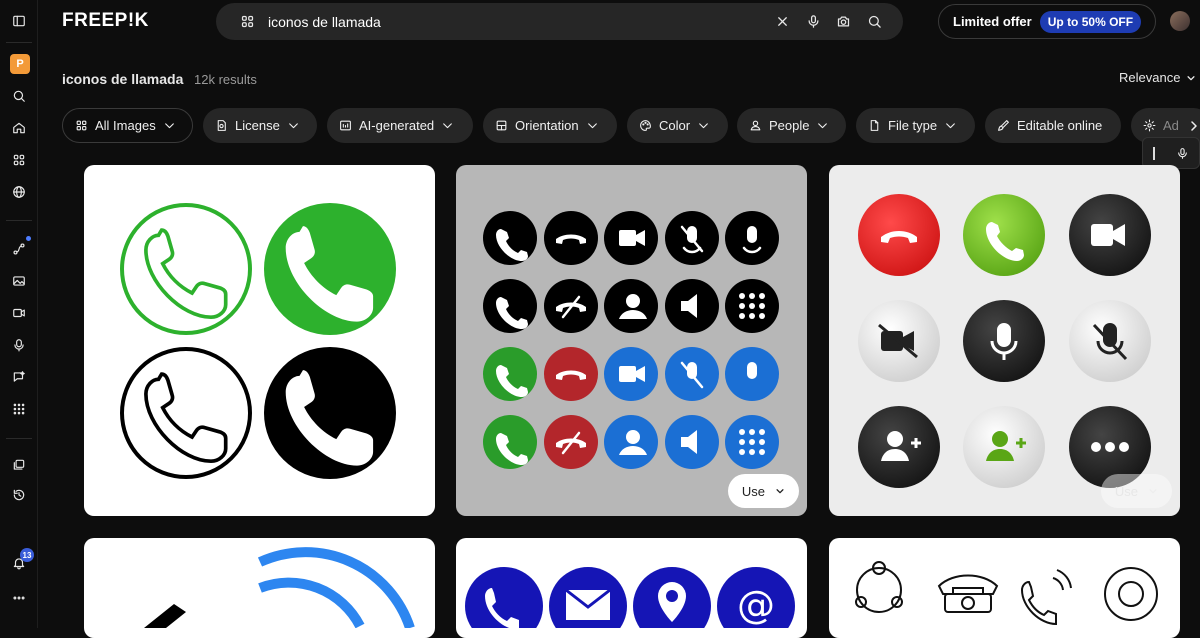  I want to click on results-query-title: iconos de llamada, so click(123, 79).